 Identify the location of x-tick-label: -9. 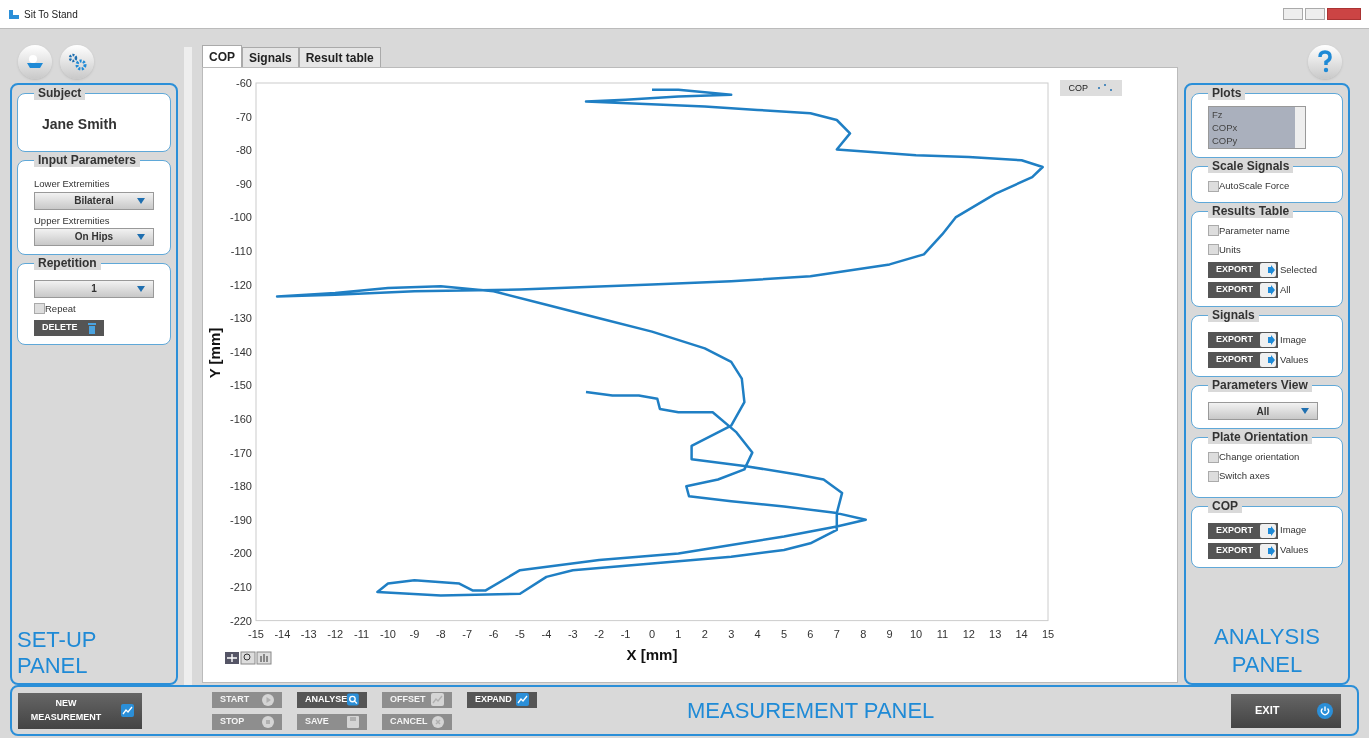
(414, 634).